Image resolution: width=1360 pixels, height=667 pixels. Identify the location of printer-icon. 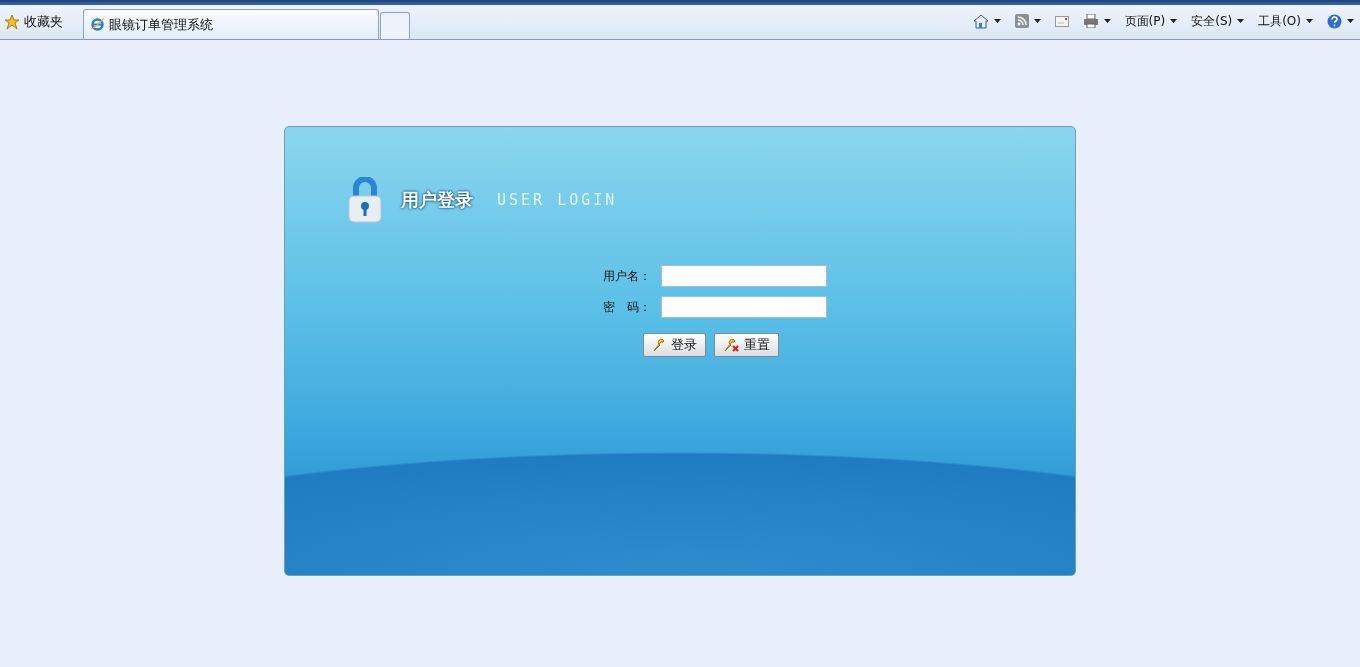
(1090, 21).